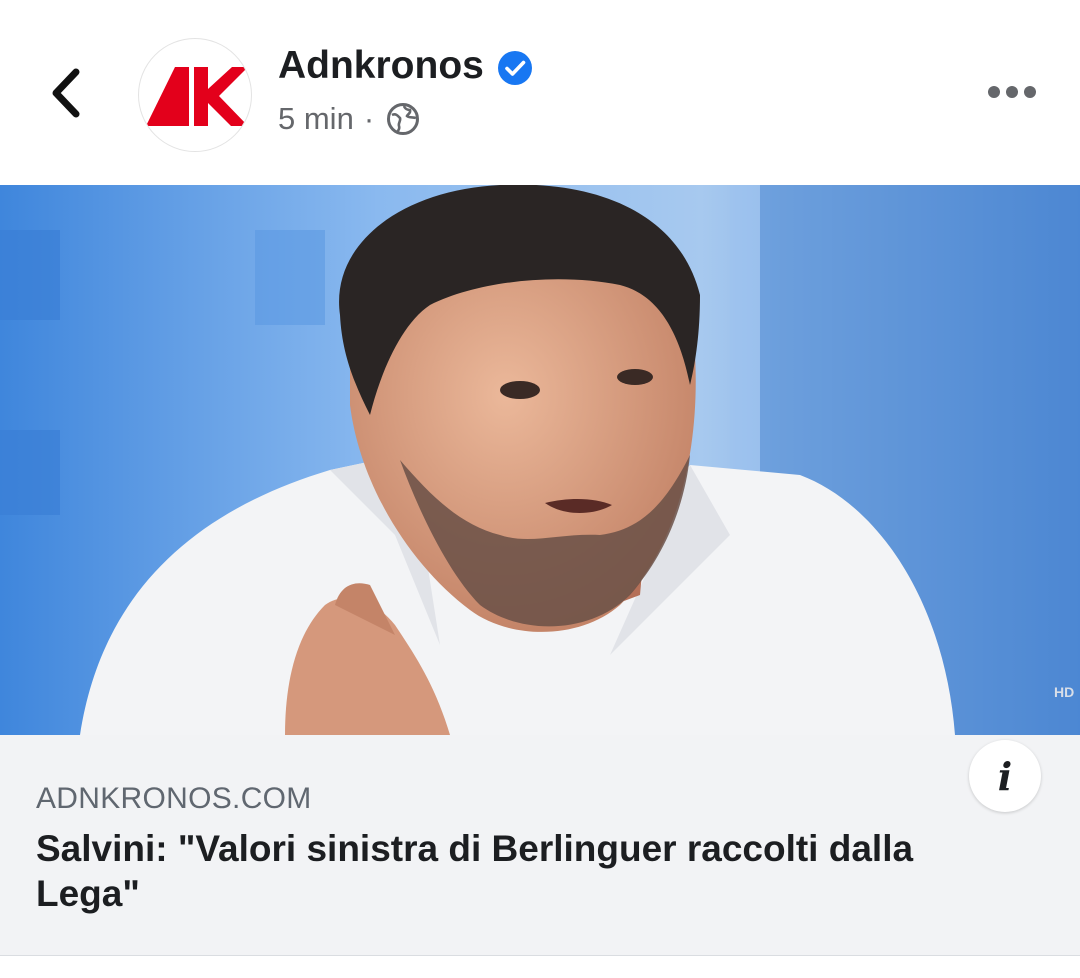  Describe the element at coordinates (1064, 692) in the screenshot. I see `hd-badge: HD` at that location.